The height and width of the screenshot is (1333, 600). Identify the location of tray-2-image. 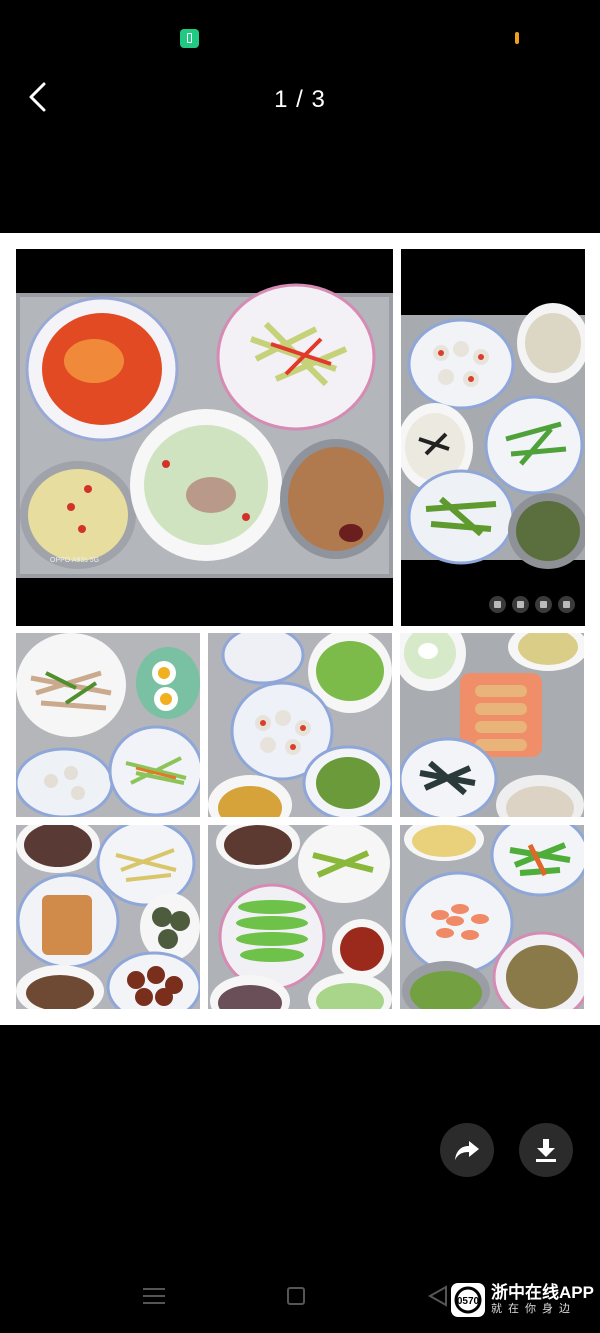
(108, 725).